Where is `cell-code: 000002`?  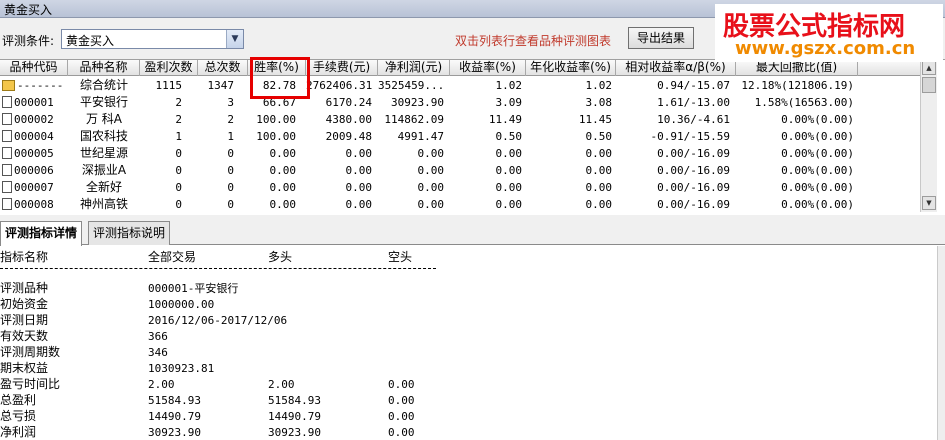
cell-code: 000002 is located at coordinates (35, 119).